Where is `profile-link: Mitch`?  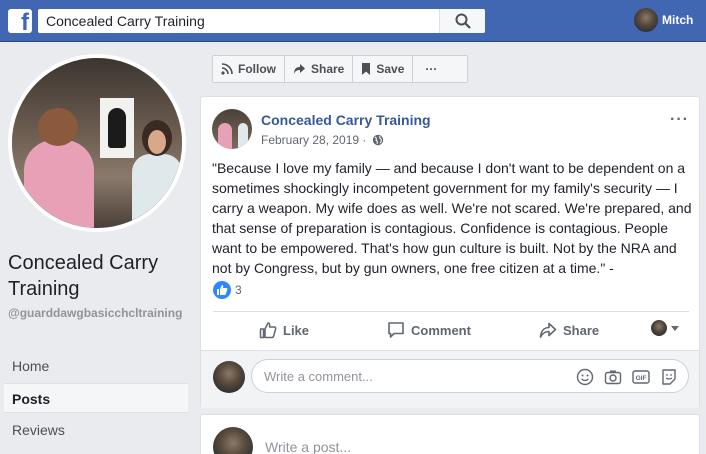 profile-link: Mitch is located at coordinates (663, 21).